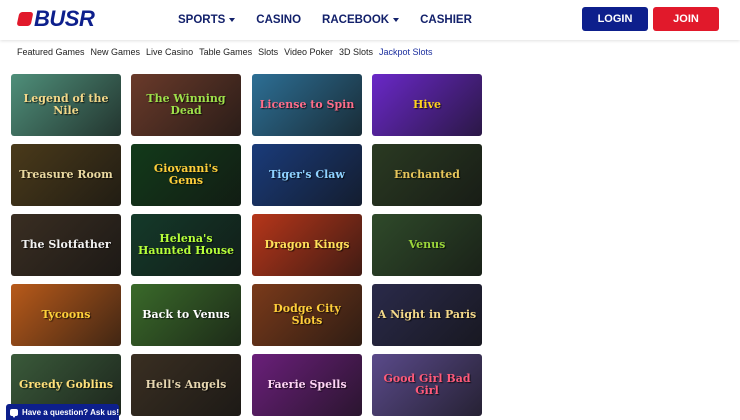 This screenshot has height=420, width=740. I want to click on nav-cashier: CASHIER, so click(446, 20).